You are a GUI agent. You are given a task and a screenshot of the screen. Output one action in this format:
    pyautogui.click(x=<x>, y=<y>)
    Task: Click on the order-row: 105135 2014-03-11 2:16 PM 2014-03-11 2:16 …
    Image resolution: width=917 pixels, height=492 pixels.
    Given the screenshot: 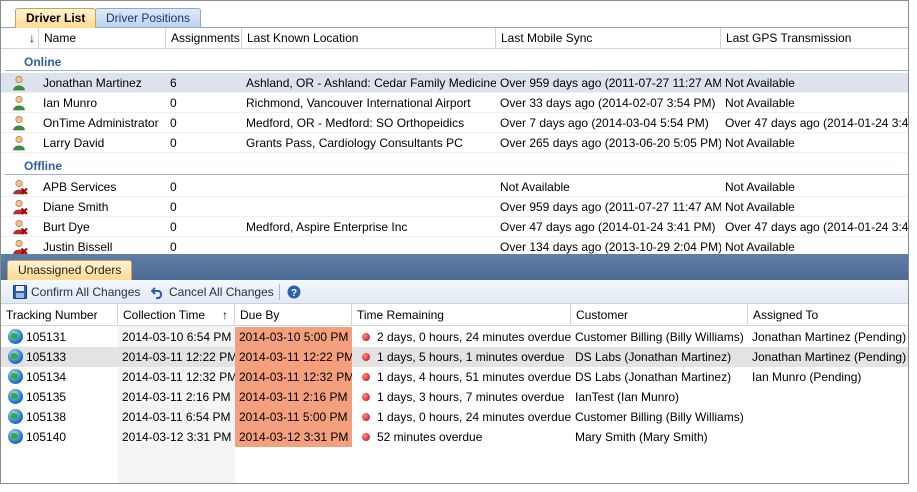 What is the action you would take?
    pyautogui.click(x=454, y=397)
    